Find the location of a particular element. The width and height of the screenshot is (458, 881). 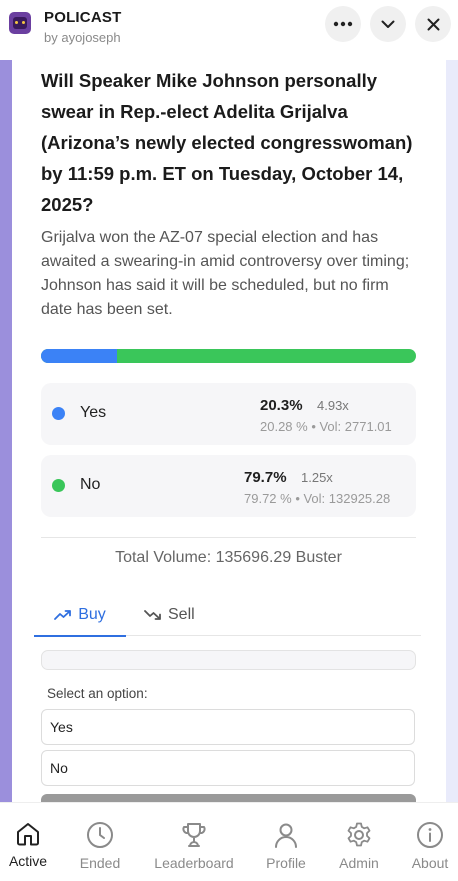

submit-button is located at coordinates (228, 798).